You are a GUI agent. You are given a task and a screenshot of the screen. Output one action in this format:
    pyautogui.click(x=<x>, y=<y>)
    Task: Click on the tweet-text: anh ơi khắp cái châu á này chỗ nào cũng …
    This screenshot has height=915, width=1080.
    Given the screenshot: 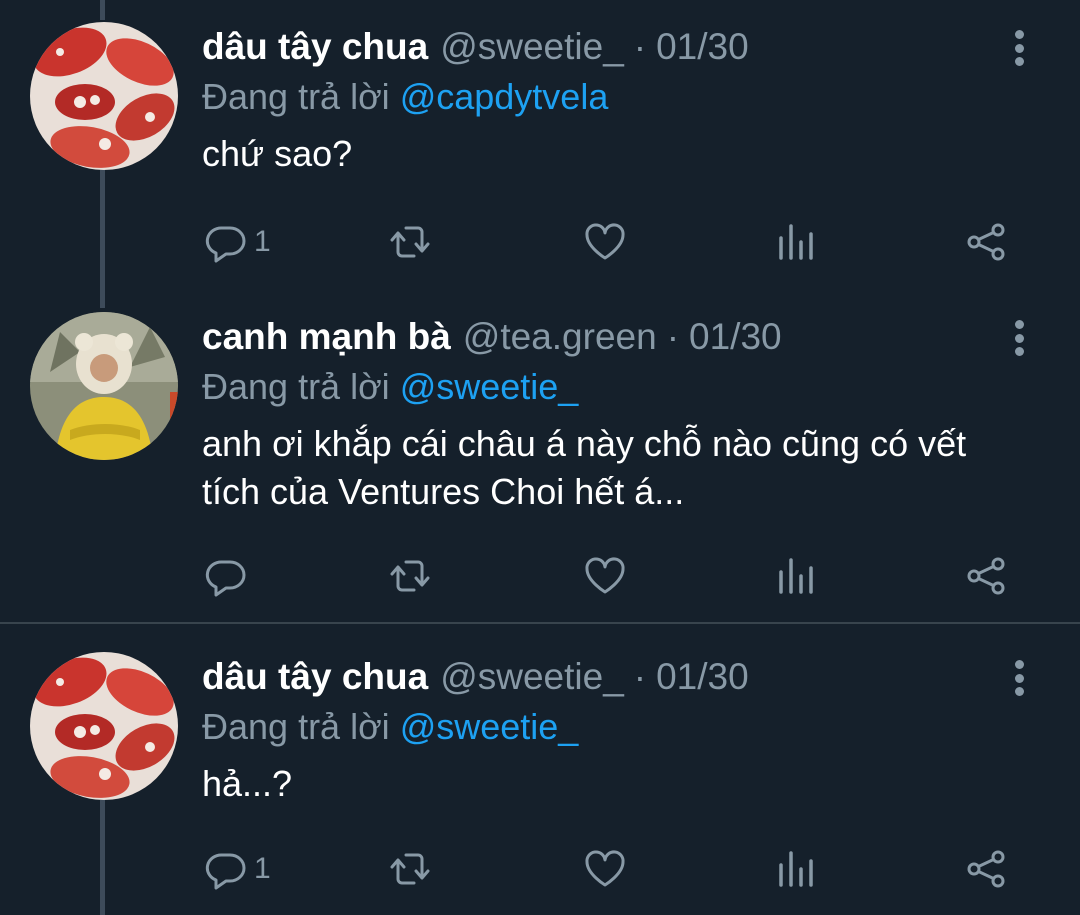 What is the action you would take?
    pyautogui.click(x=584, y=467)
    